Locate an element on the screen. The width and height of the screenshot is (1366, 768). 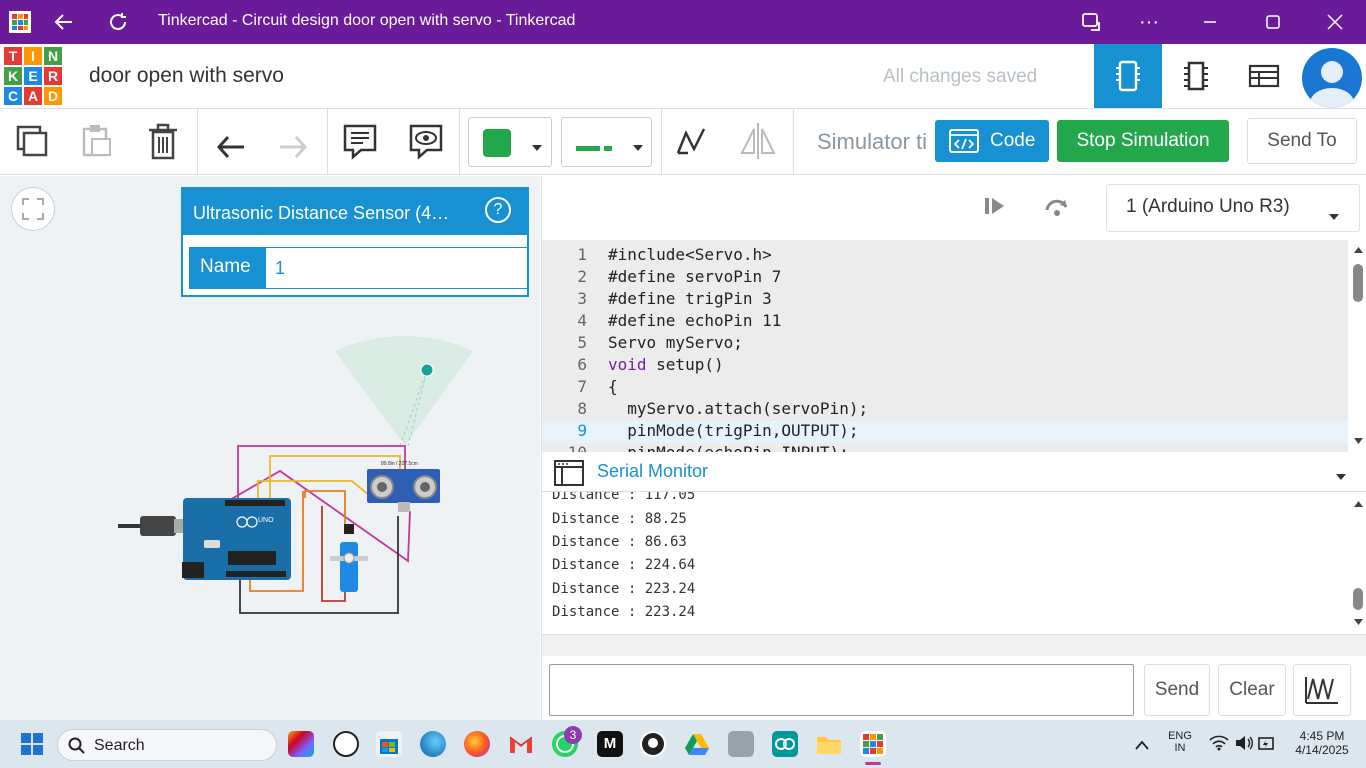
chevron-up-icon is located at coordinates (1142, 746).